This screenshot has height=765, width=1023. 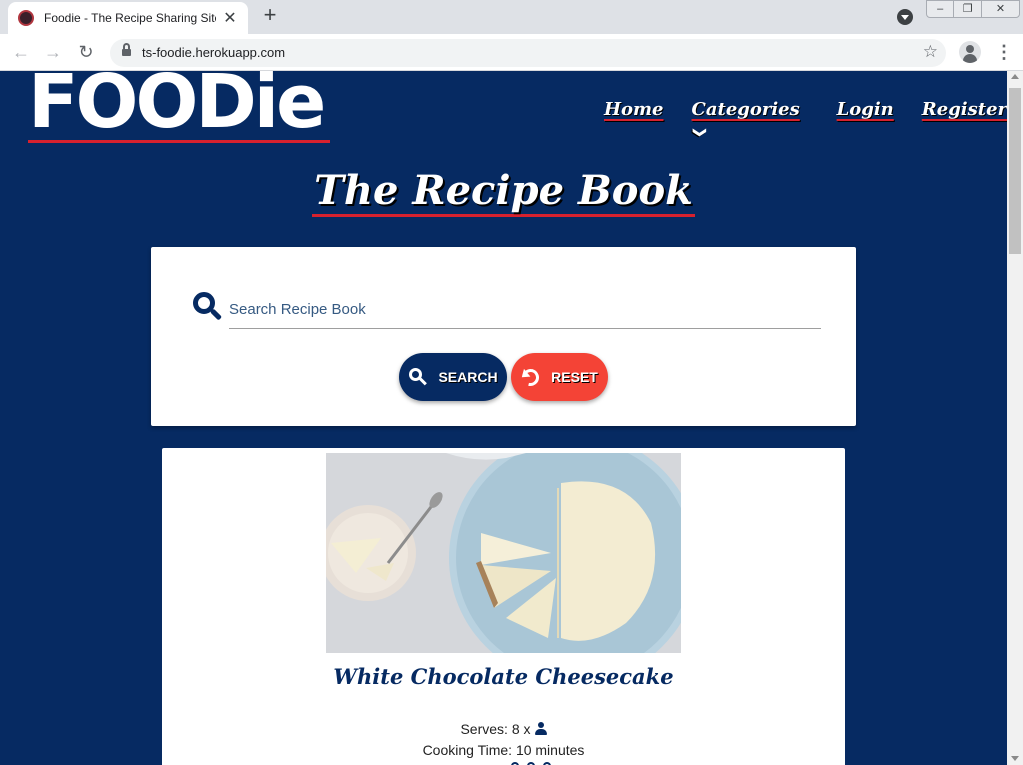 What do you see at coordinates (525, 310) in the screenshot?
I see `search-input` at bounding box center [525, 310].